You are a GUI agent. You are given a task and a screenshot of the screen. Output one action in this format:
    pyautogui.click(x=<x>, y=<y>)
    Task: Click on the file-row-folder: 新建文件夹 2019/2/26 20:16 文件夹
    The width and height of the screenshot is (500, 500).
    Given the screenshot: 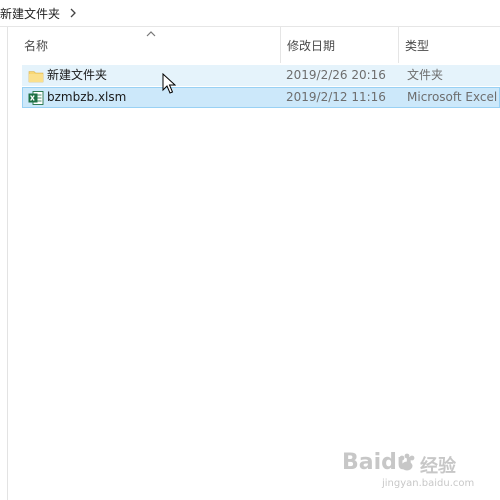 What is the action you would take?
    pyautogui.click(x=261, y=75)
    